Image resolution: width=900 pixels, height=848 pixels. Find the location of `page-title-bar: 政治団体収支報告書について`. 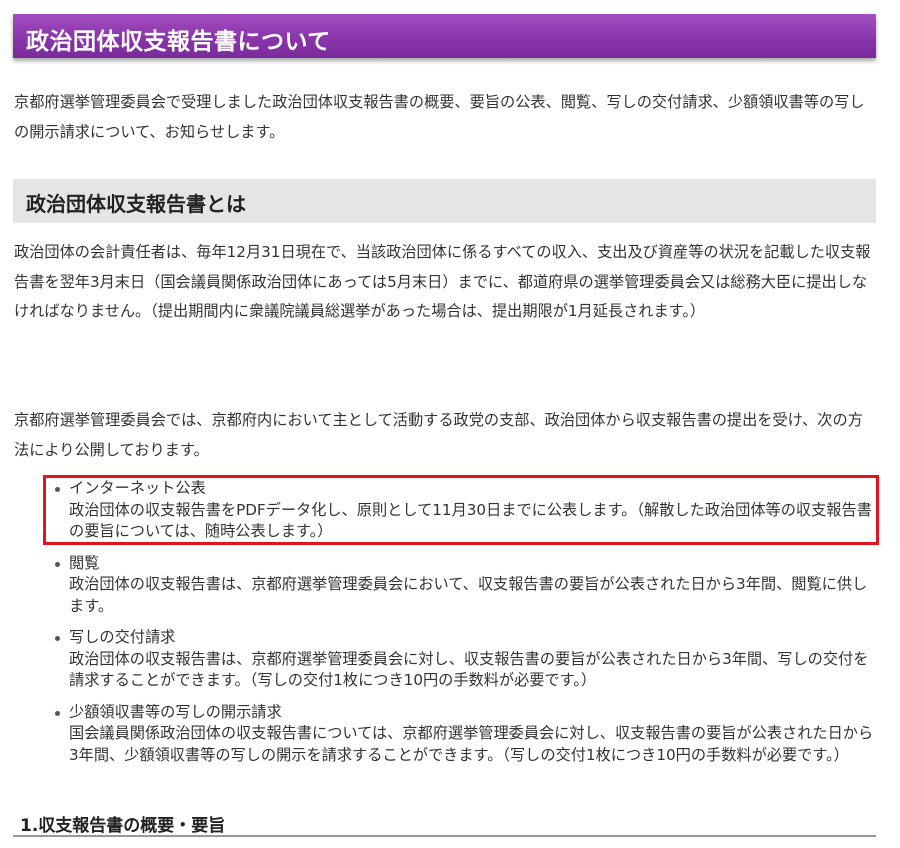

page-title-bar: 政治団体収支報告書について is located at coordinates (444, 36).